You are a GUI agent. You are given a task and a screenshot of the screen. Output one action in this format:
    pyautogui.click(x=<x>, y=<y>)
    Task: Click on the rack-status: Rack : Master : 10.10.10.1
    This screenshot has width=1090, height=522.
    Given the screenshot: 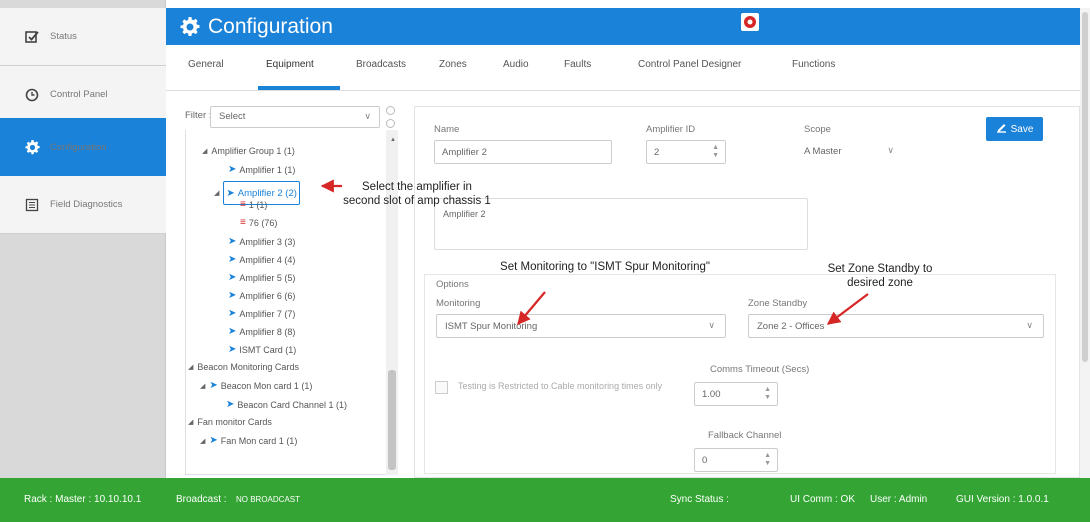 What is the action you would take?
    pyautogui.click(x=83, y=499)
    